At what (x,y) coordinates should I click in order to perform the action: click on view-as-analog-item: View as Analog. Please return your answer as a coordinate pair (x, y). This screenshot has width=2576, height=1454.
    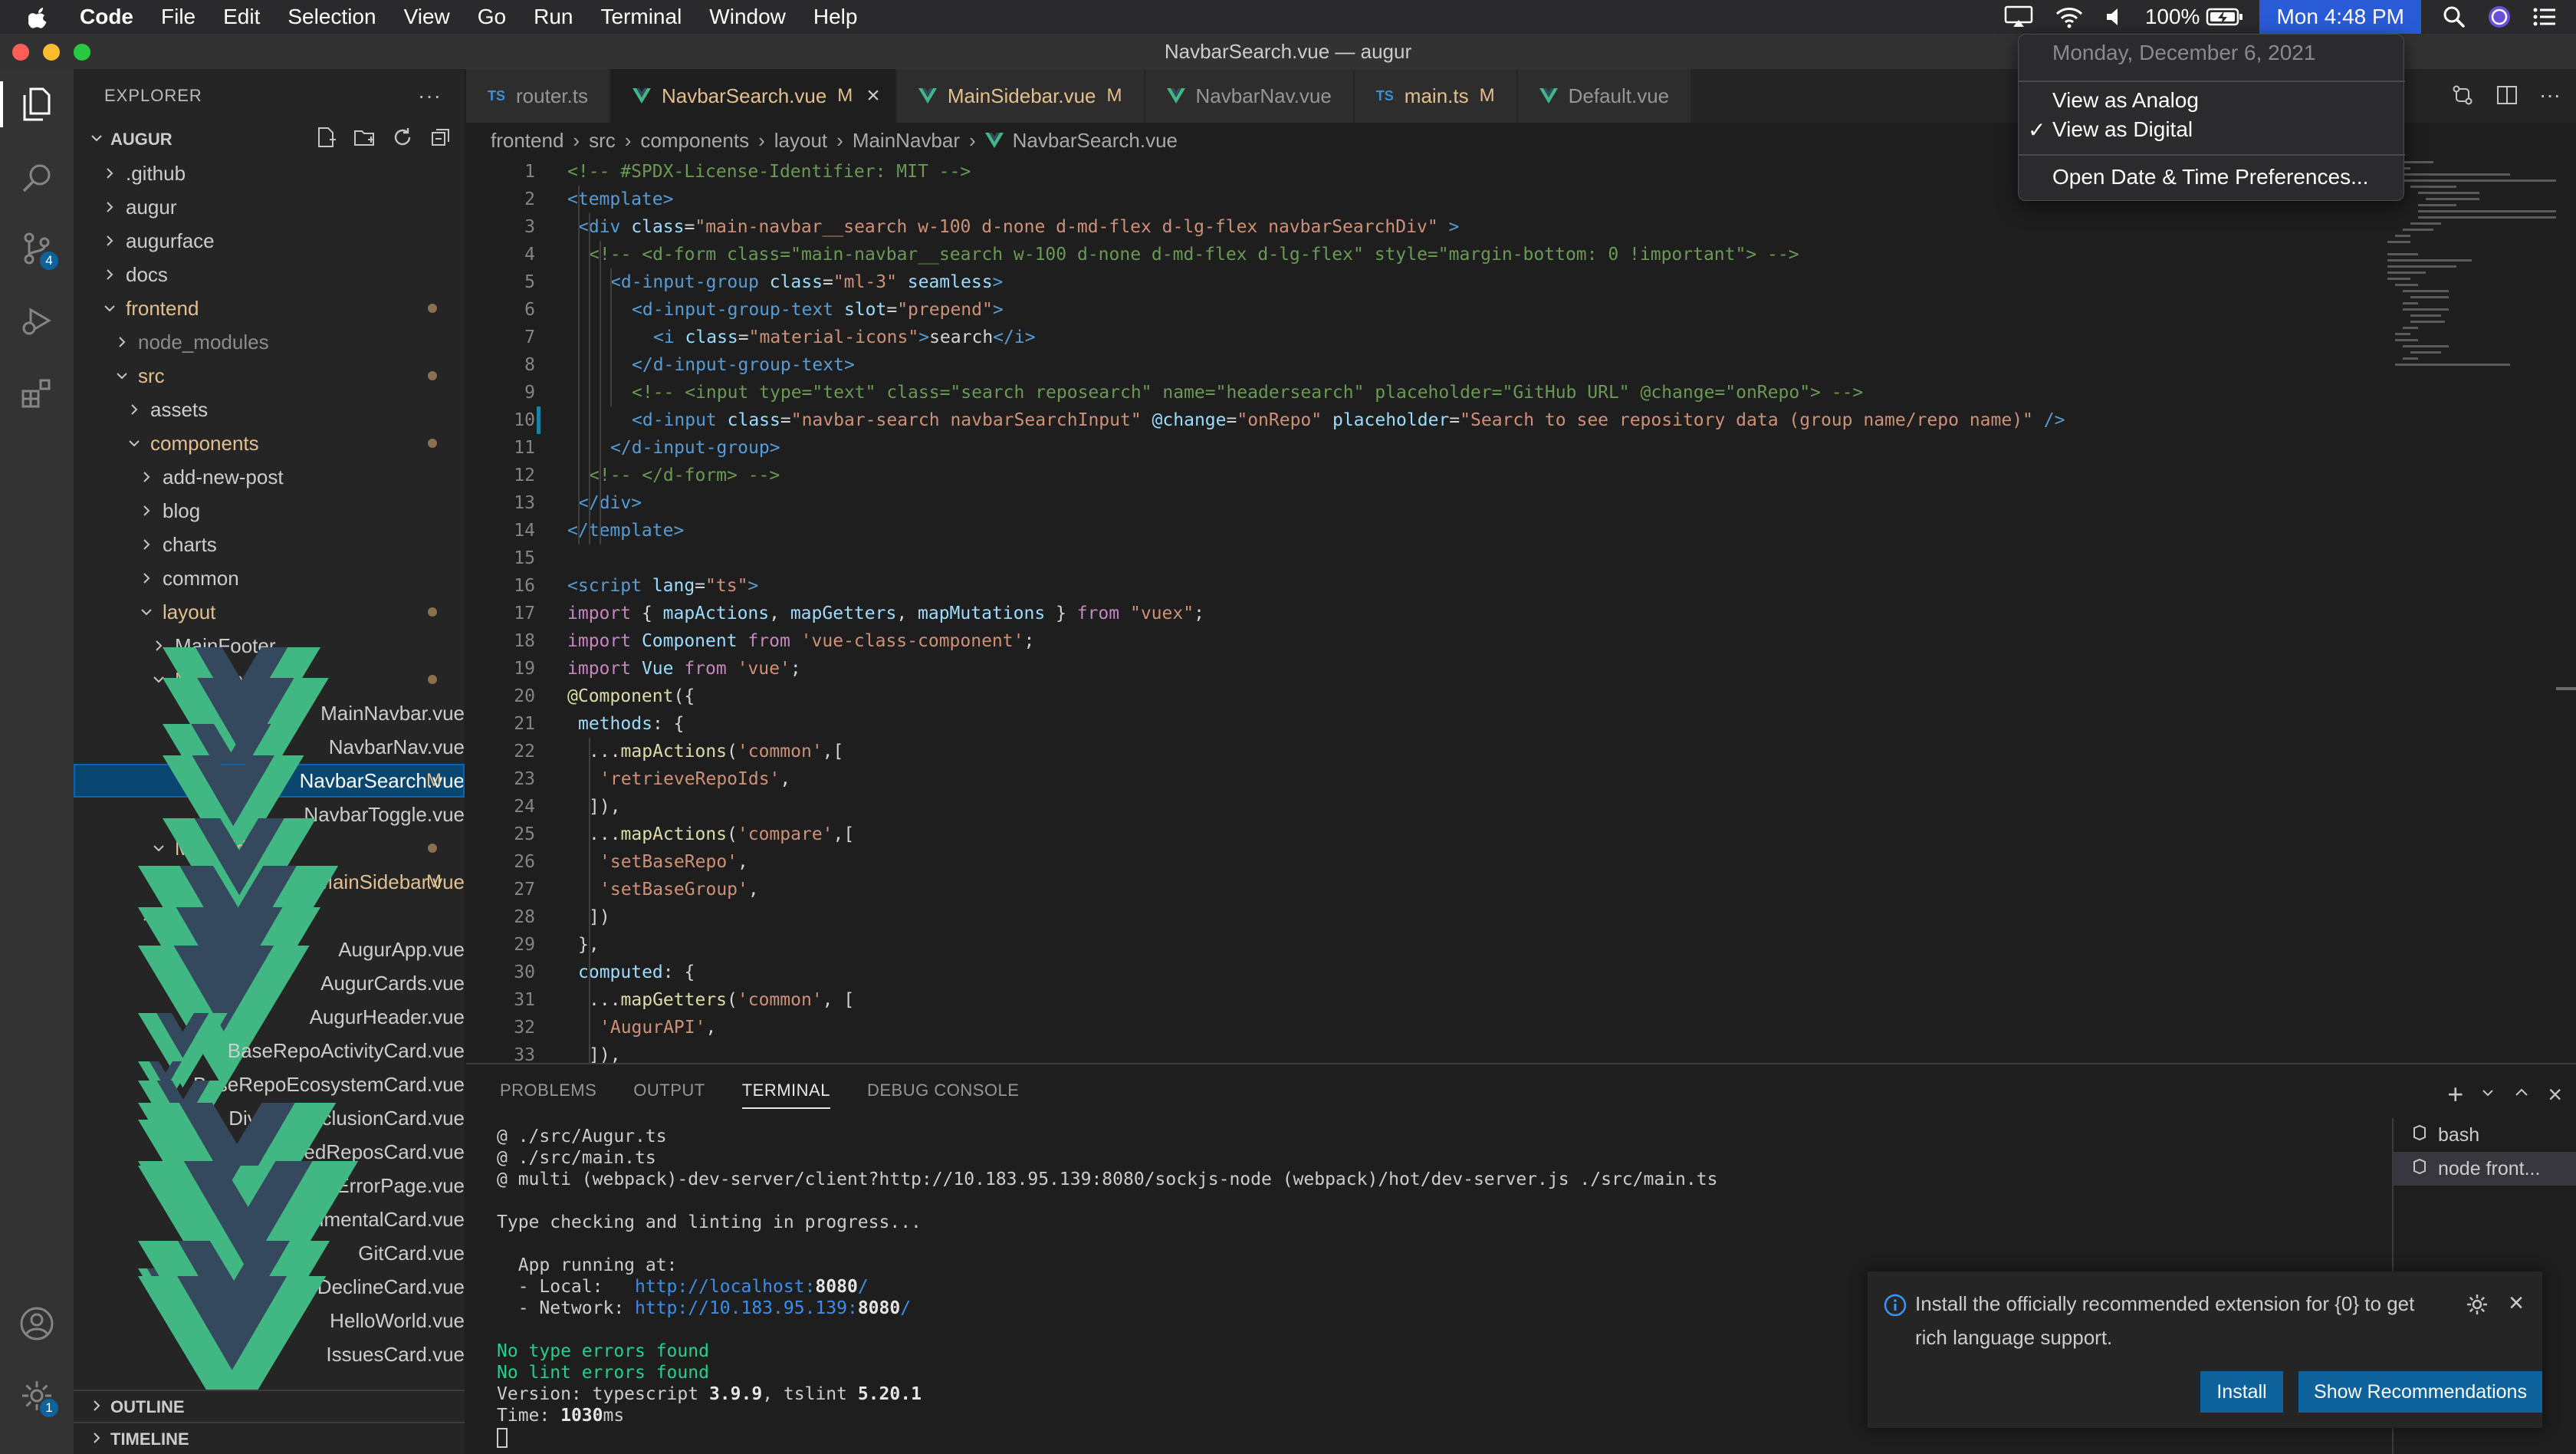
    Looking at the image, I should click on (2125, 100).